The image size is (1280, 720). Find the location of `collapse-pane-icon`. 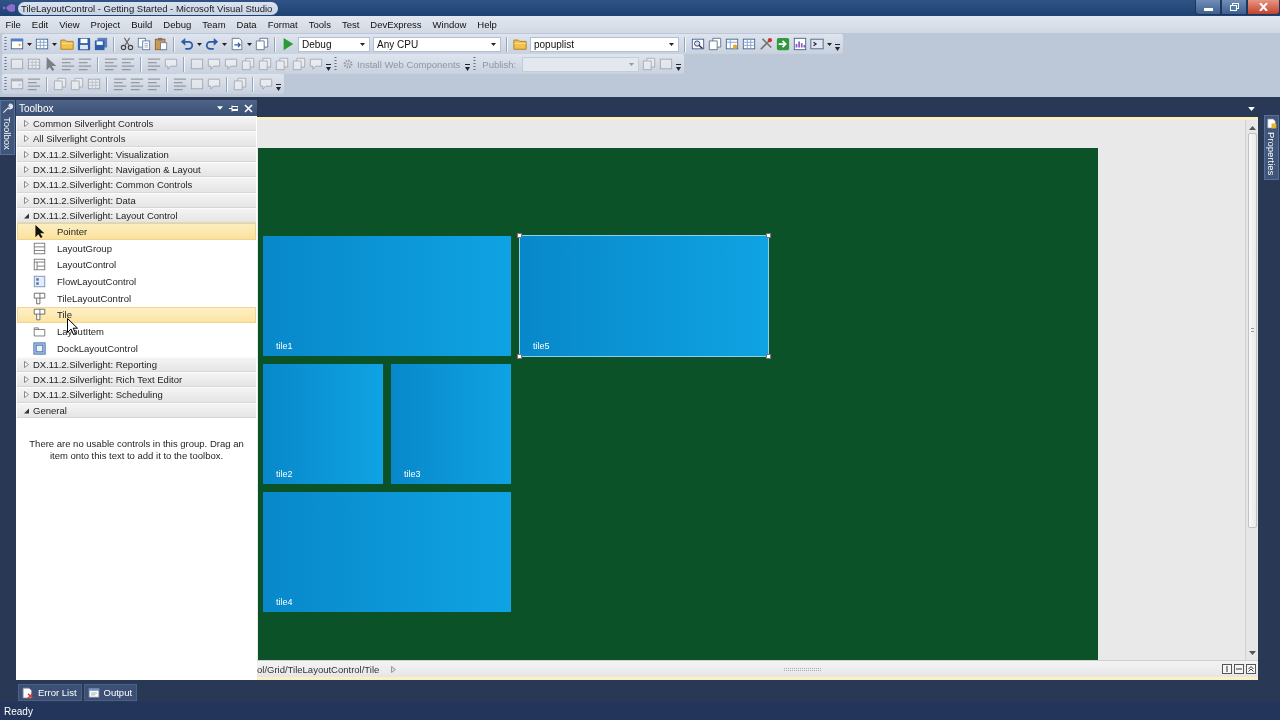

collapse-pane-icon is located at coordinates (1251, 669).